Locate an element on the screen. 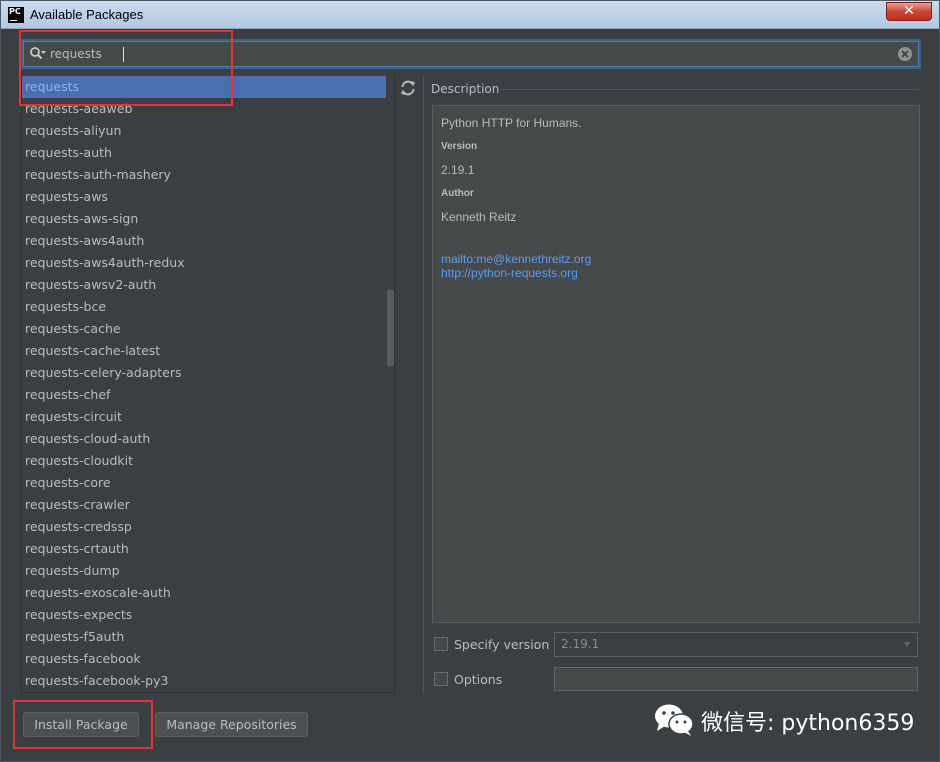 This screenshot has width=940, height=762. package-version: 2.19.1 is located at coordinates (458, 170).